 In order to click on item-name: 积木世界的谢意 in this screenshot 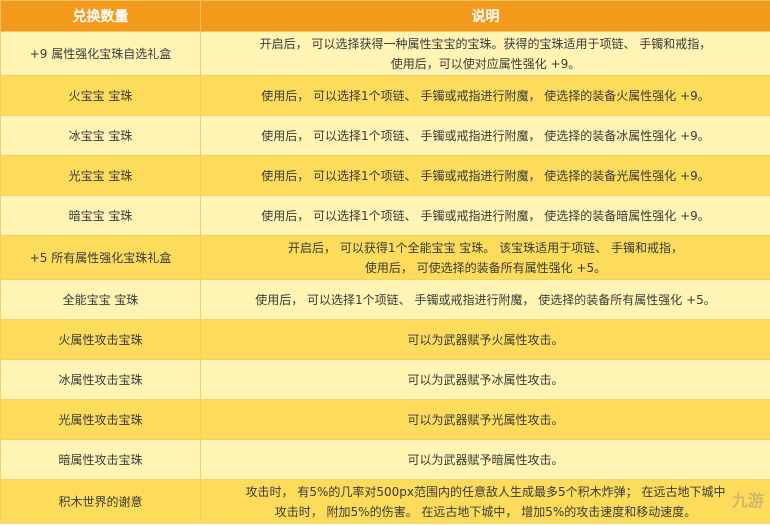, I will do `click(100, 501)`.